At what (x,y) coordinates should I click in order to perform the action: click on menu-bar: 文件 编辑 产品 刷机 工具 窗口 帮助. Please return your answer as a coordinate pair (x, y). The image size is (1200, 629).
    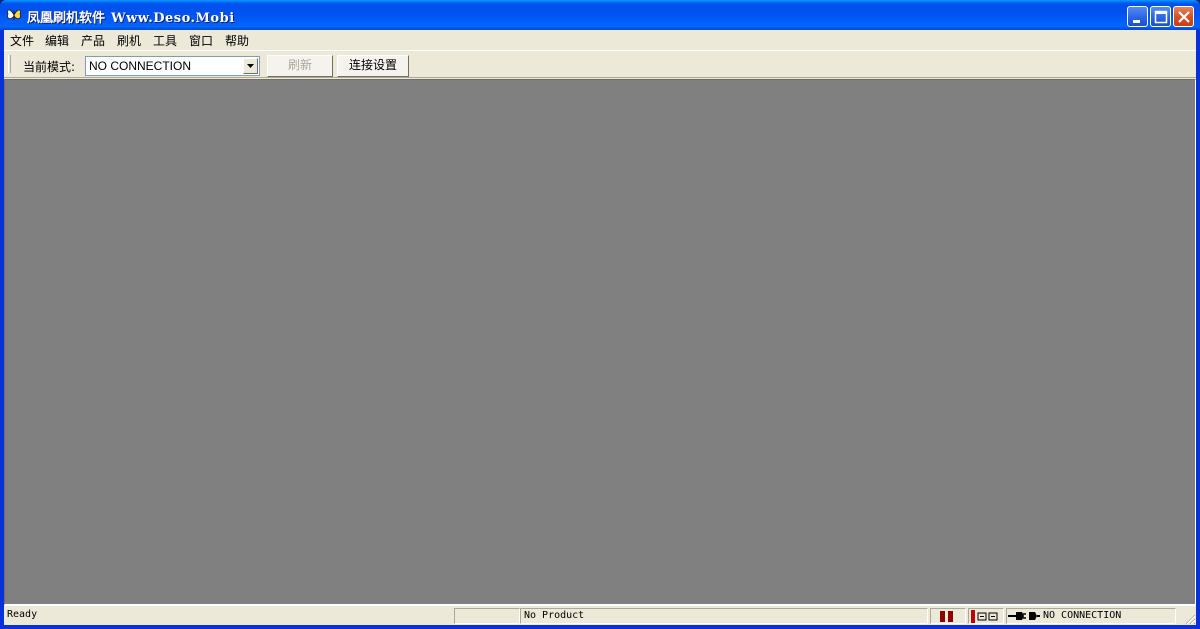
    Looking at the image, I should click on (600, 40).